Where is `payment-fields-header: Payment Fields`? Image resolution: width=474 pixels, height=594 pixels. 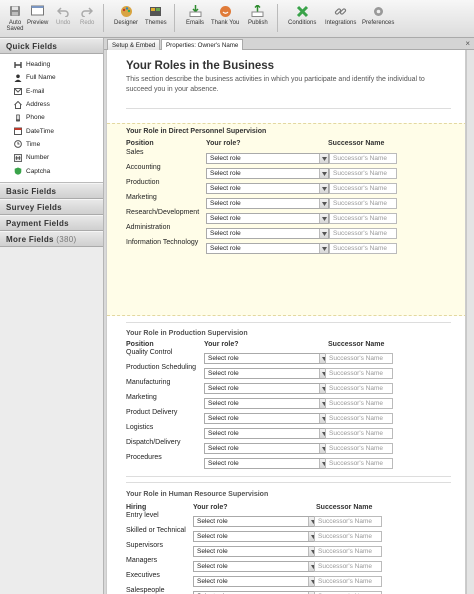
payment-fields-header: Payment Fields is located at coordinates (51, 222).